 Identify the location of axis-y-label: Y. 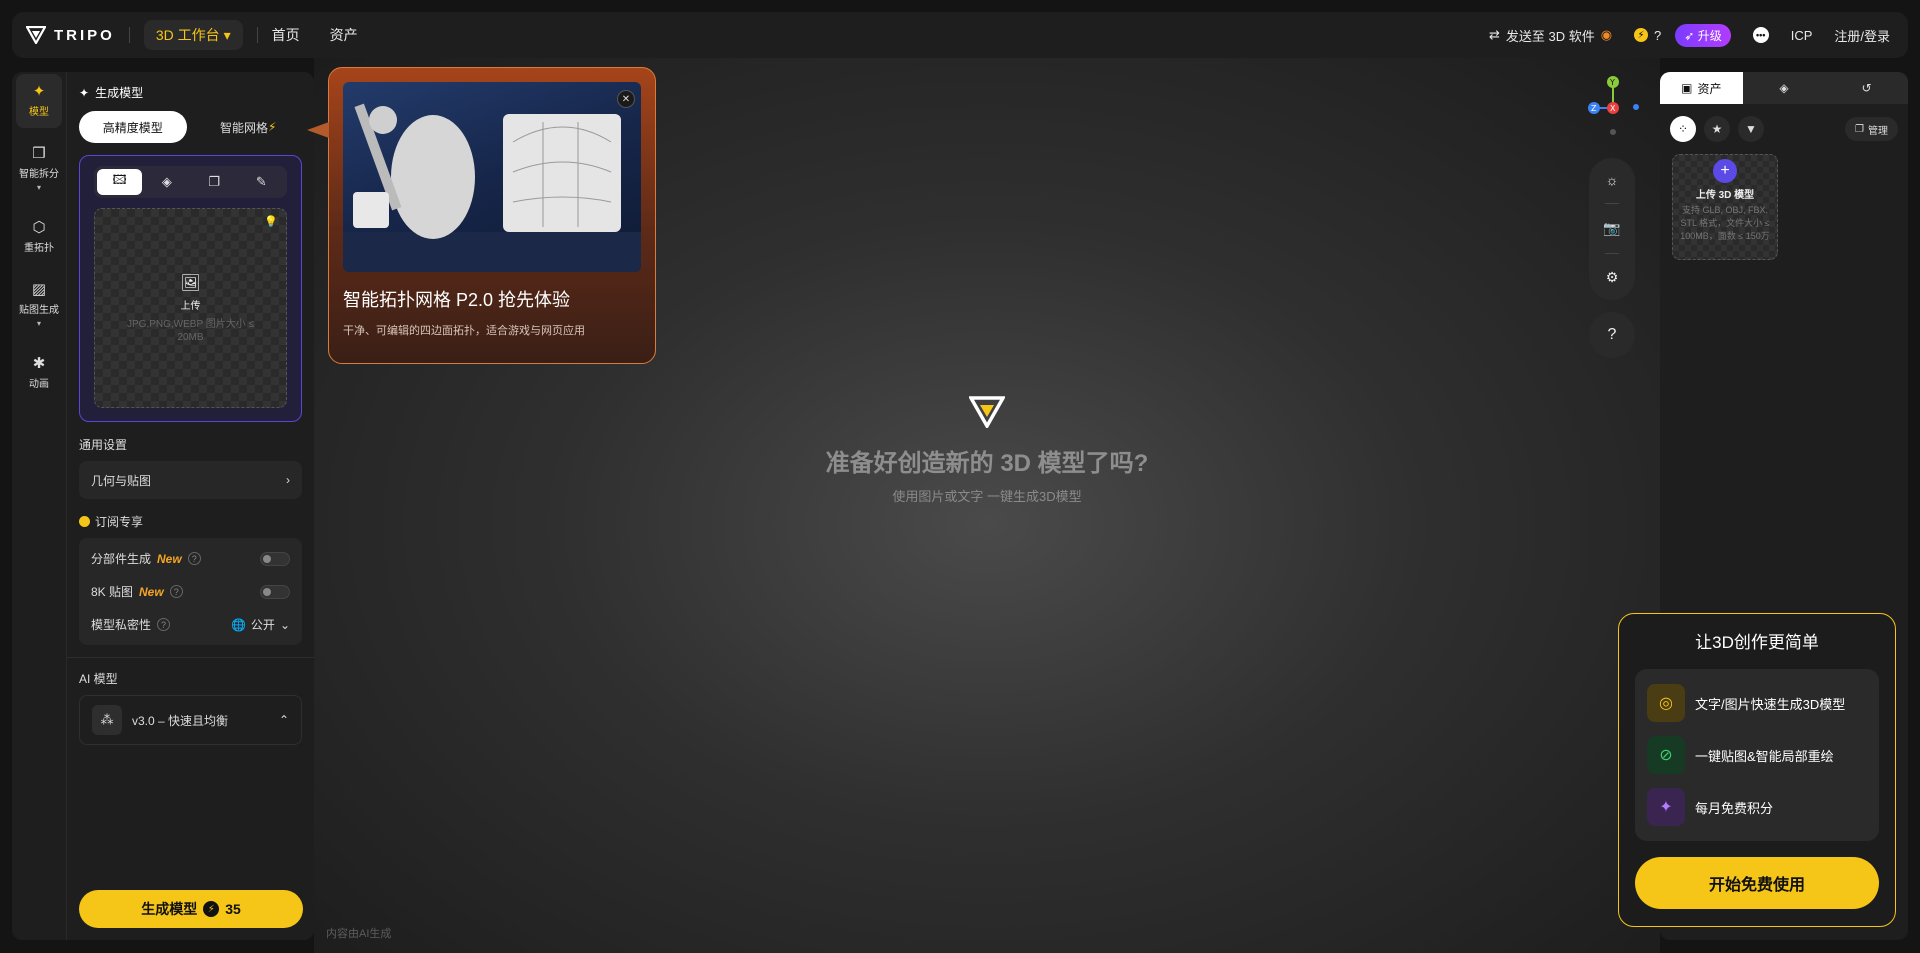
(1612, 82).